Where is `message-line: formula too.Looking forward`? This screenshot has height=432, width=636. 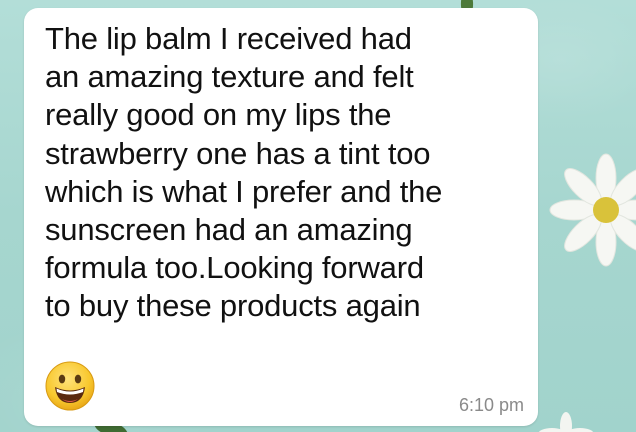
message-line: formula too.Looking forward is located at coordinates (234, 268).